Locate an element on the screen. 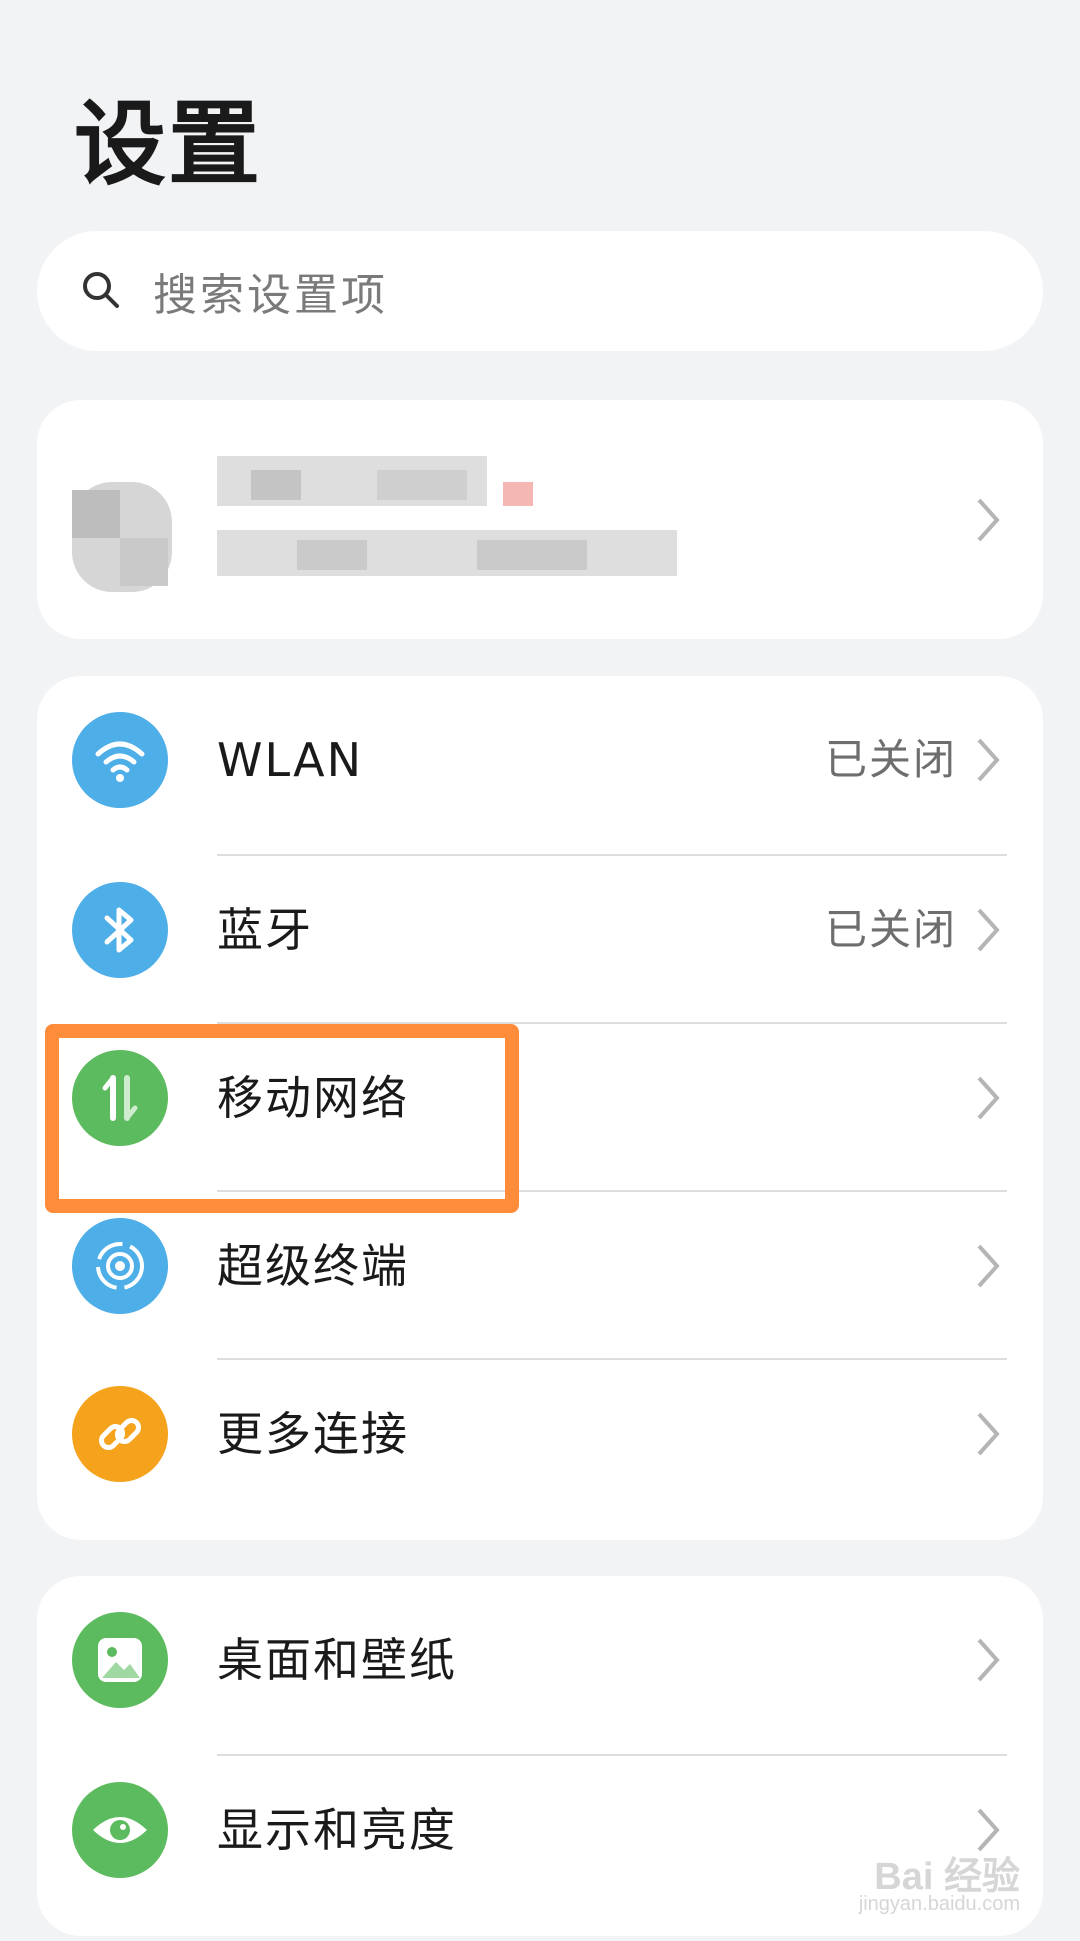 This screenshot has height=1941, width=1080. link-icon is located at coordinates (120, 1434).